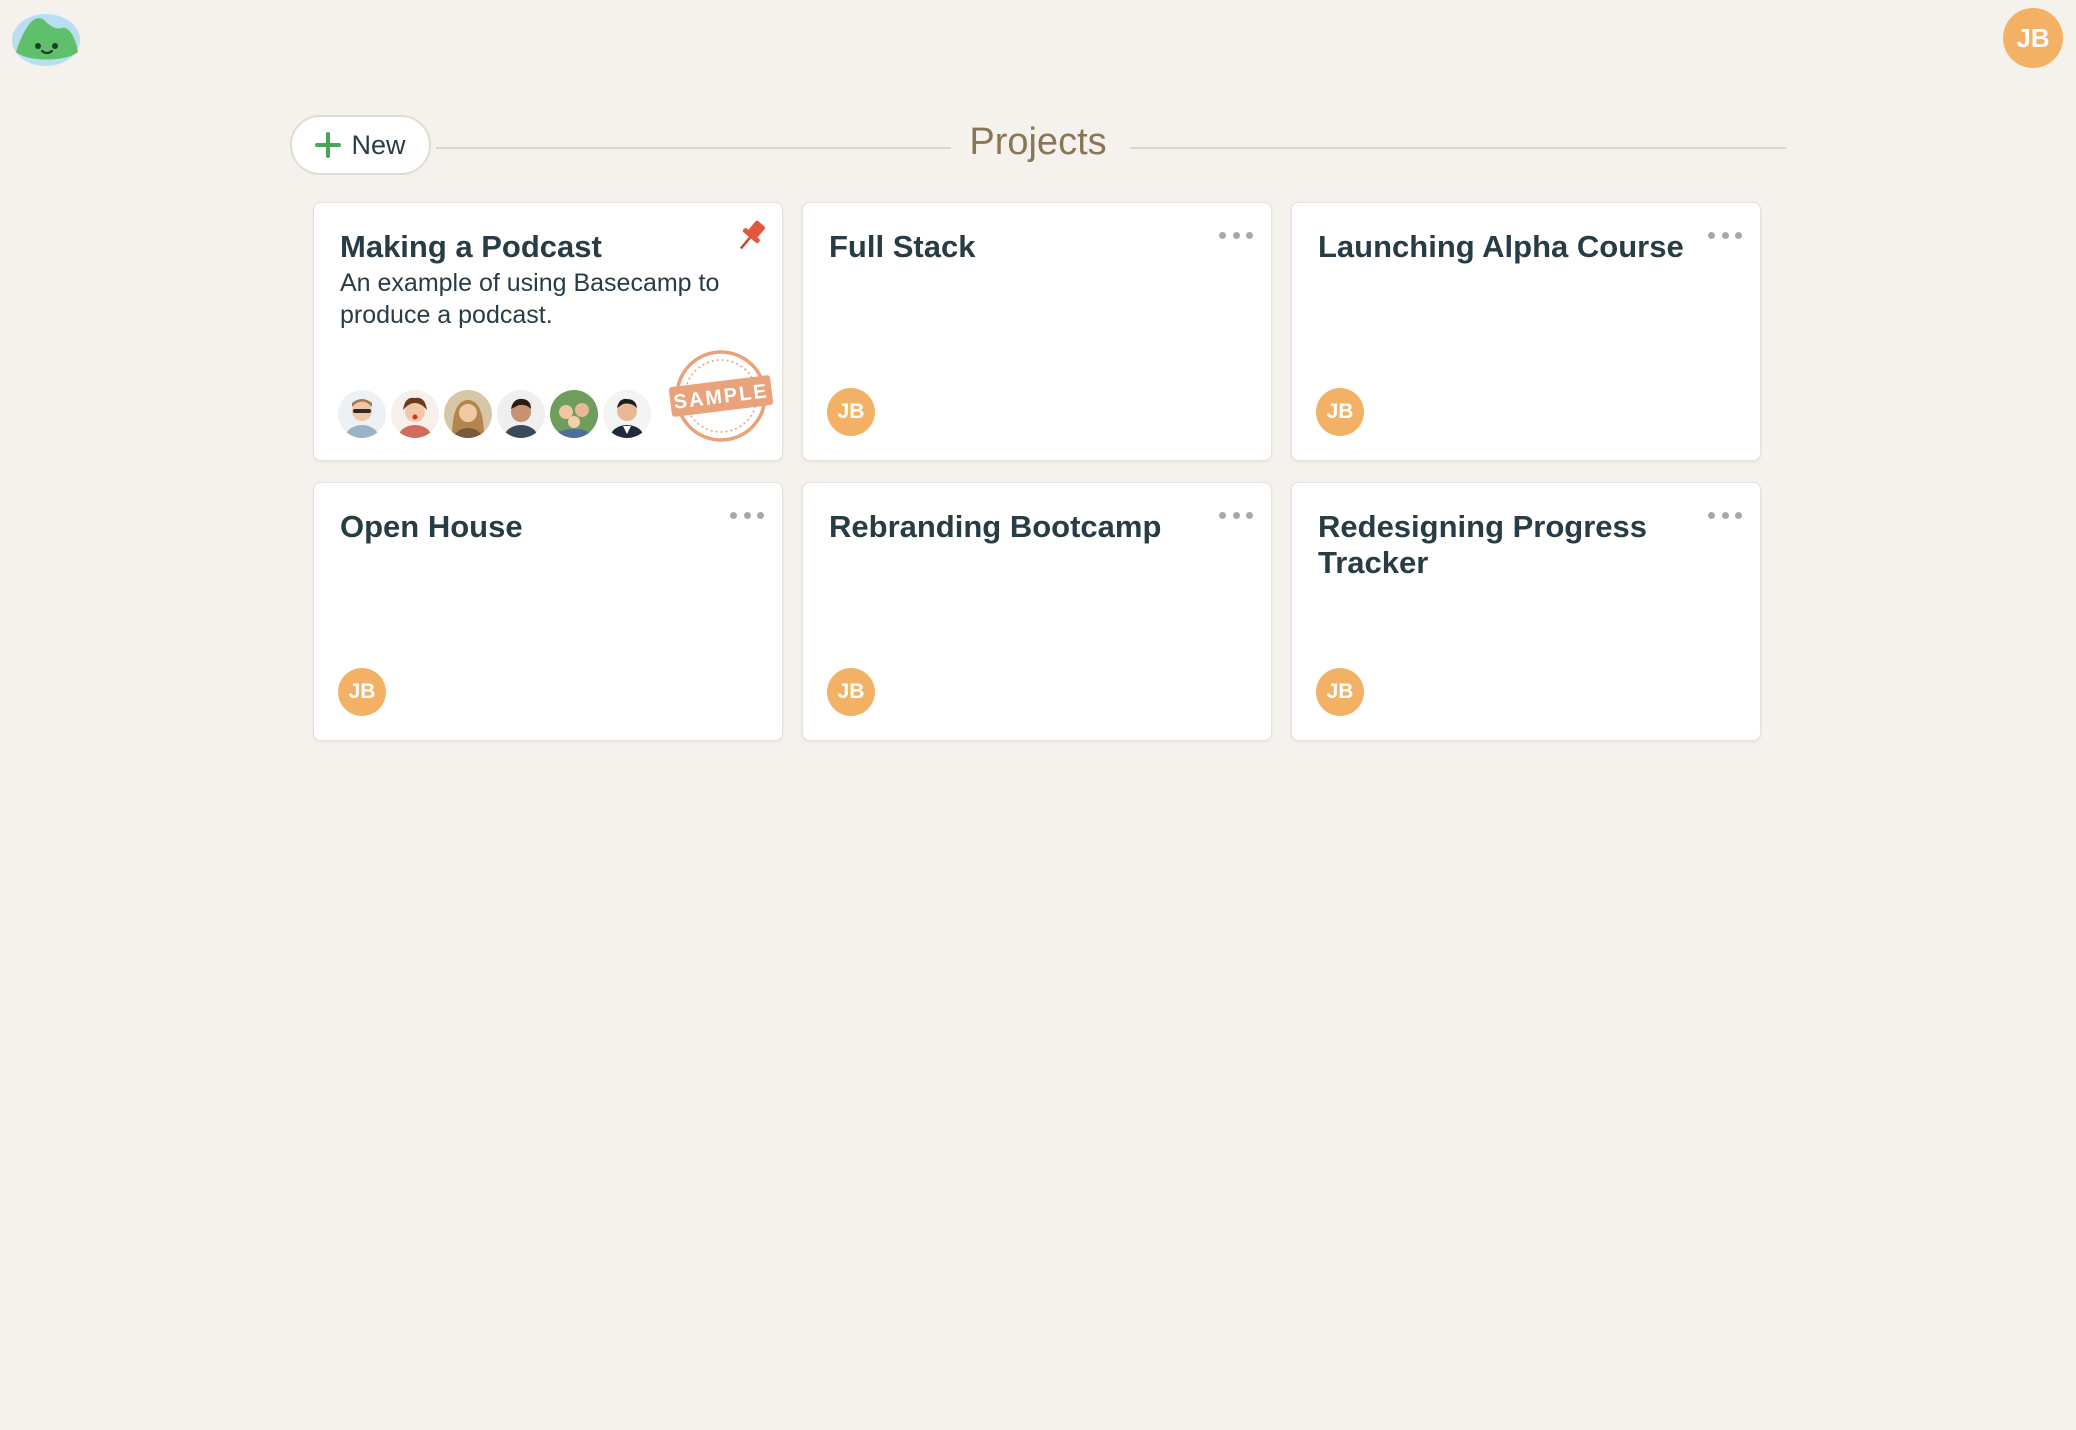  What do you see at coordinates (1037, 611) in the screenshot?
I see `project-card-rebranding-bootcamp: Rebranding Bootcamp JB` at bounding box center [1037, 611].